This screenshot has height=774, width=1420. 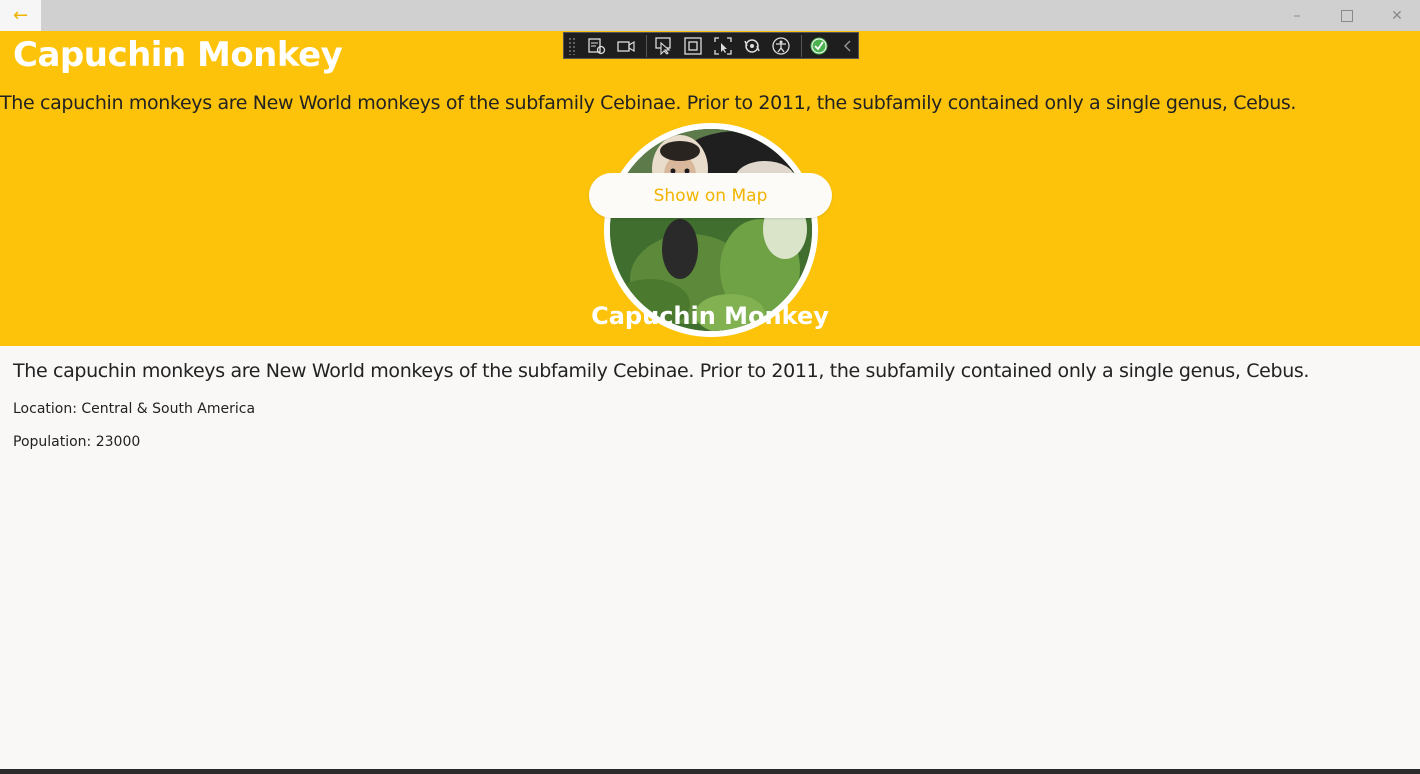 I want to click on live-visual-tree-button, so click(x=596, y=46).